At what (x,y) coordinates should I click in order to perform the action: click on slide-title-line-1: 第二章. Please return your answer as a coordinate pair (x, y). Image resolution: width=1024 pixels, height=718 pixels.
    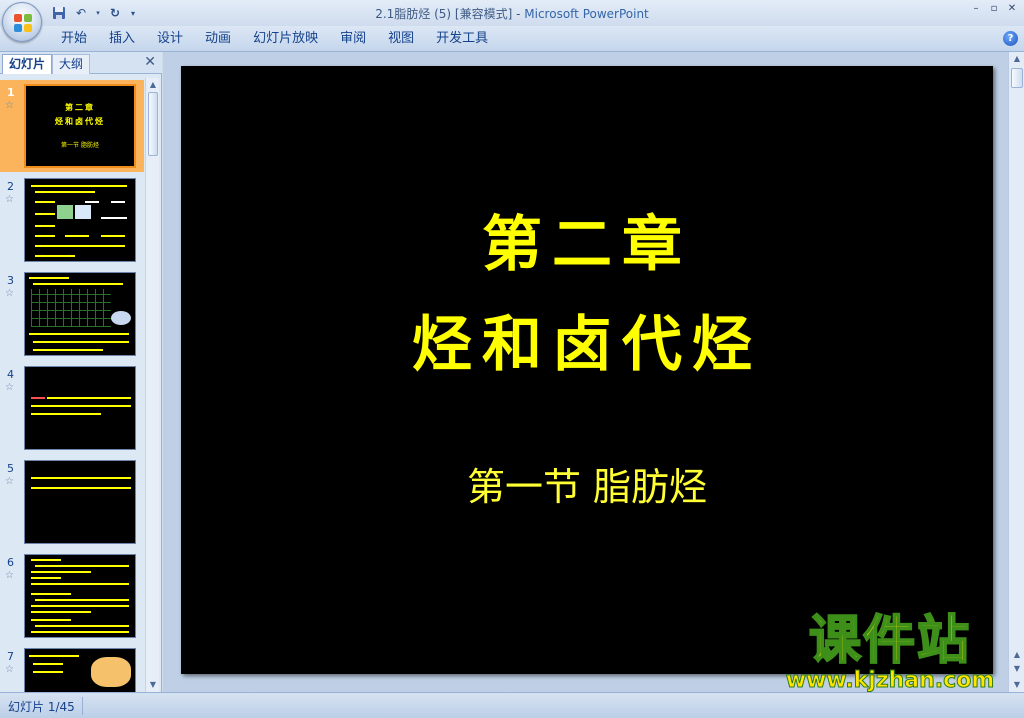
    Looking at the image, I should click on (587, 239).